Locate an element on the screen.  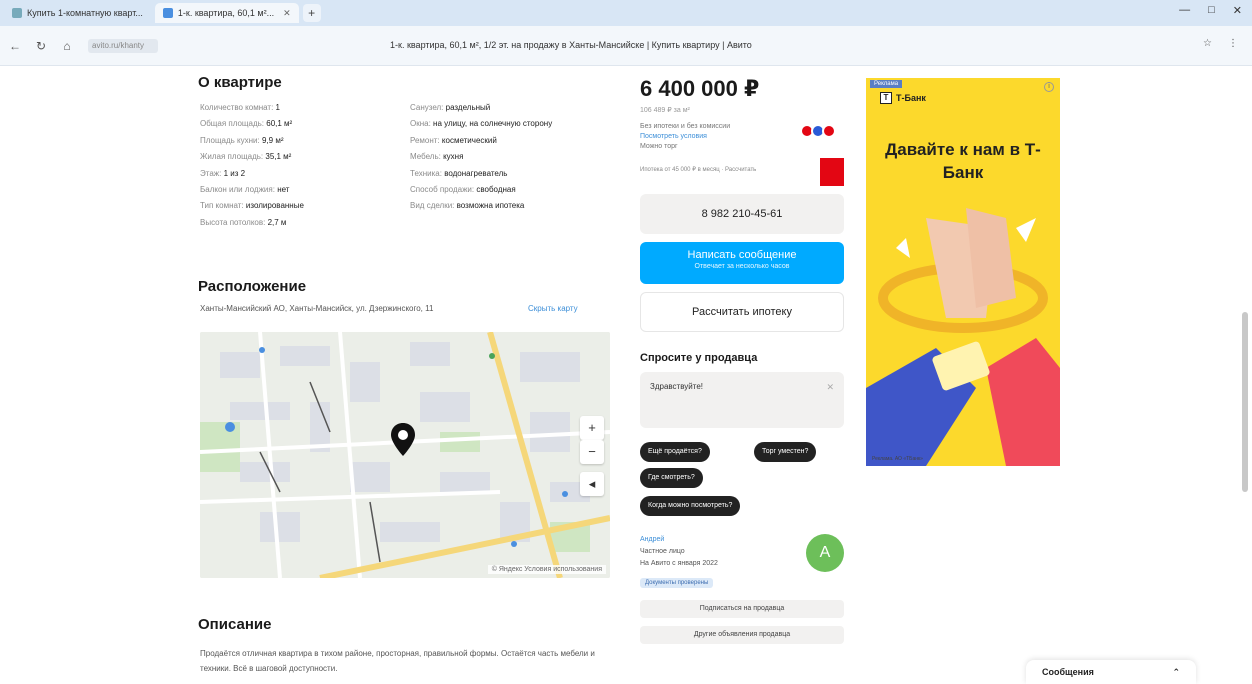
param-value: свободная is located at coordinates (496, 190).